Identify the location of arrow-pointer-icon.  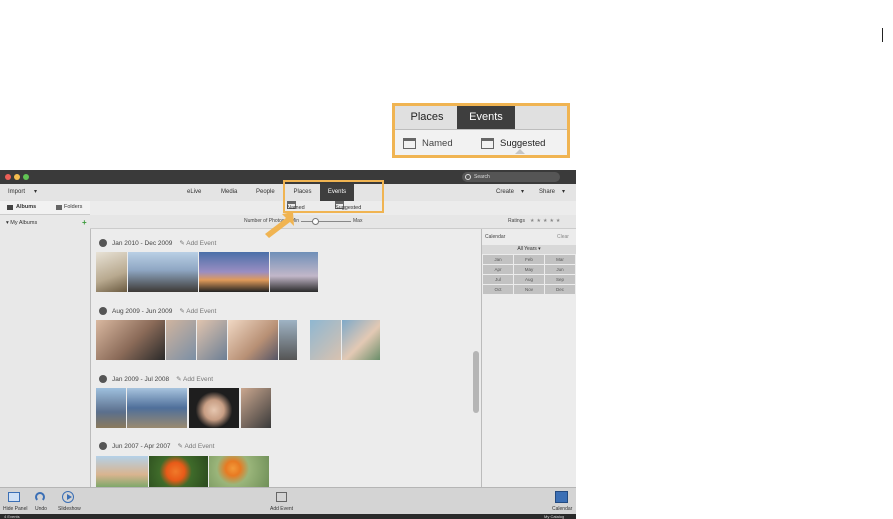
(279, 225).